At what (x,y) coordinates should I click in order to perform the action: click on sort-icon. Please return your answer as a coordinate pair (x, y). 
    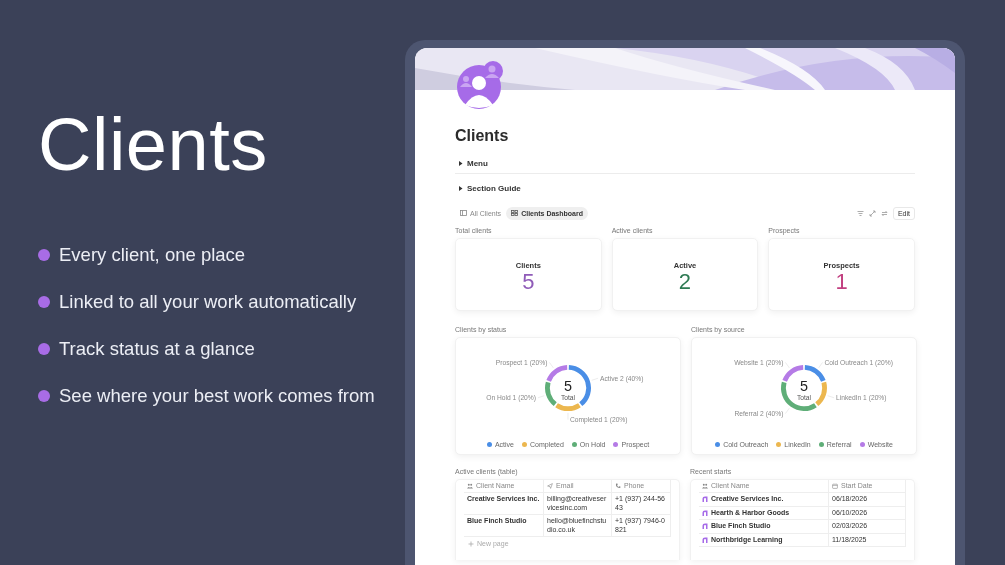
    Looking at the image, I should click on (884, 213).